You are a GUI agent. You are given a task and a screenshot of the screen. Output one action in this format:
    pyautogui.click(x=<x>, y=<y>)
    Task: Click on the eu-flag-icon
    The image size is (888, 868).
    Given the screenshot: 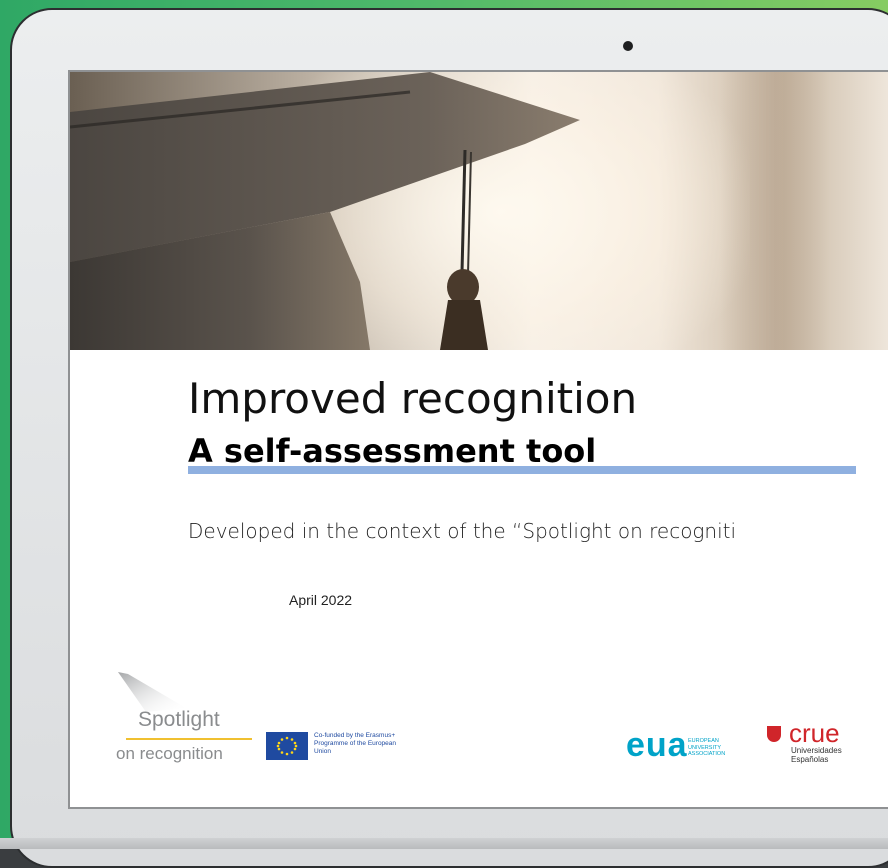 What is the action you would take?
    pyautogui.click(x=287, y=746)
    